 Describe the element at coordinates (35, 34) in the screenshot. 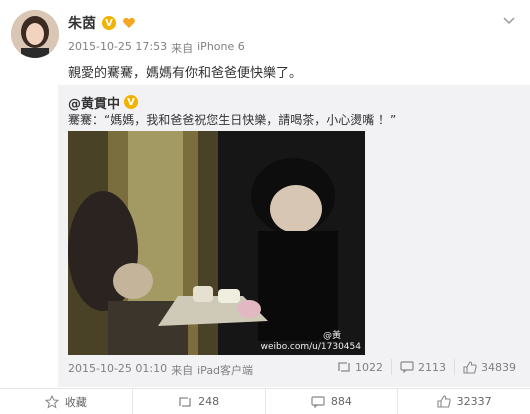

I see `avatar` at that location.